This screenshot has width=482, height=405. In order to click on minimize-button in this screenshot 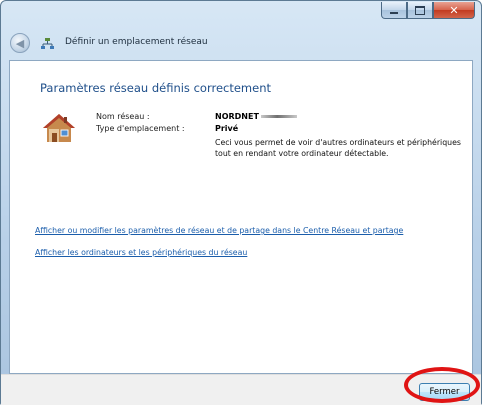, I will do `click(394, 10)`.